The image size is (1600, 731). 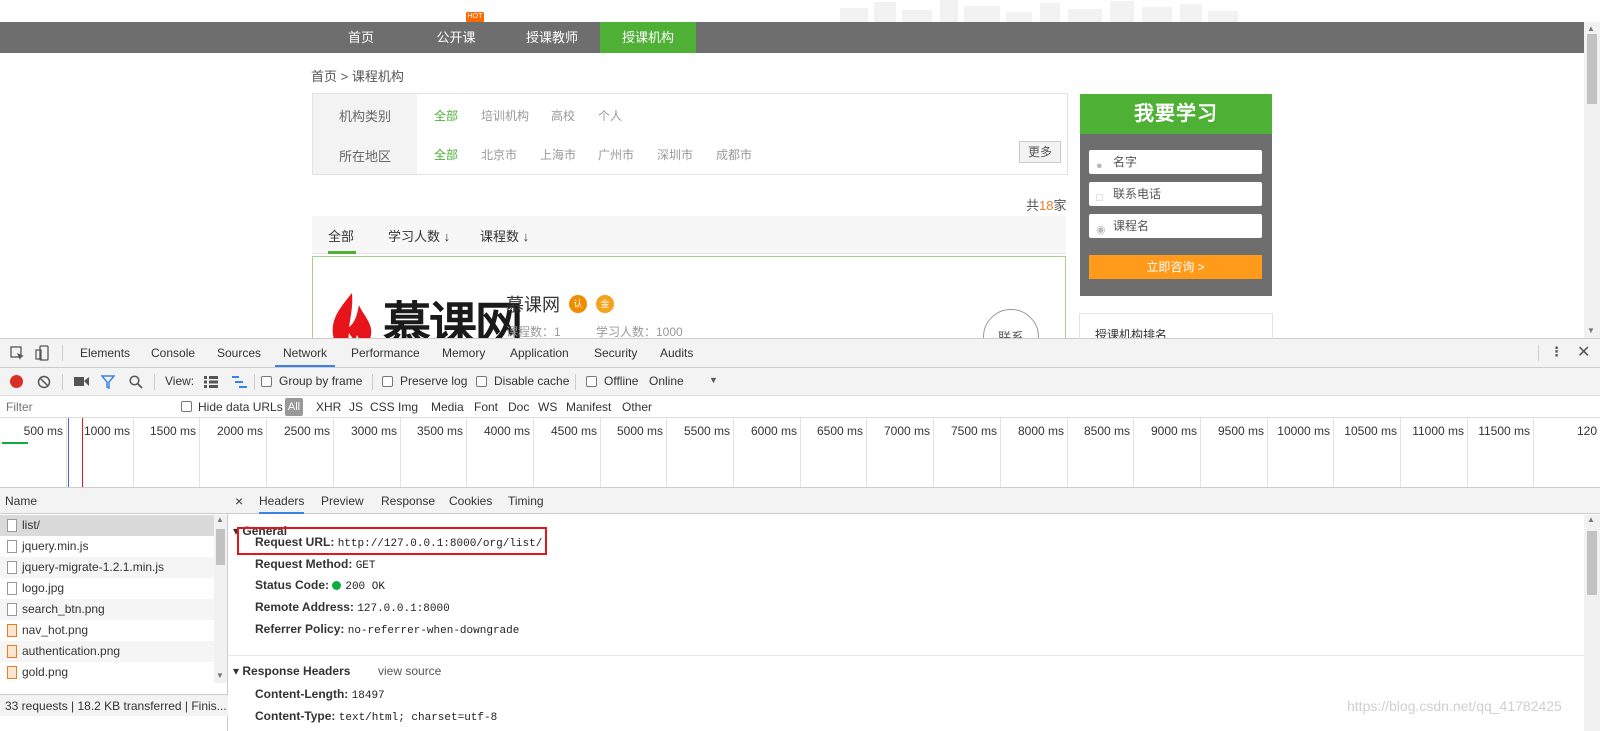 What do you see at coordinates (220, 599) in the screenshot?
I see `request-list-scrollbar: ▲ ▼` at bounding box center [220, 599].